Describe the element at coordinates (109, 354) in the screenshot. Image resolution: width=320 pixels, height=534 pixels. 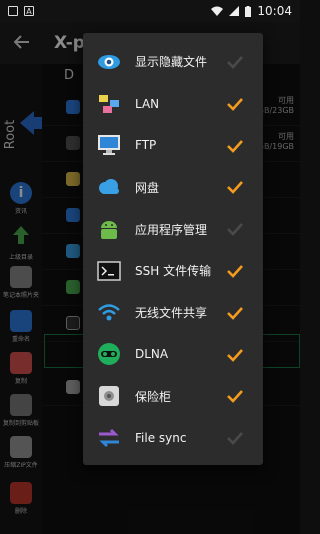
I see `dlna-icon` at that location.